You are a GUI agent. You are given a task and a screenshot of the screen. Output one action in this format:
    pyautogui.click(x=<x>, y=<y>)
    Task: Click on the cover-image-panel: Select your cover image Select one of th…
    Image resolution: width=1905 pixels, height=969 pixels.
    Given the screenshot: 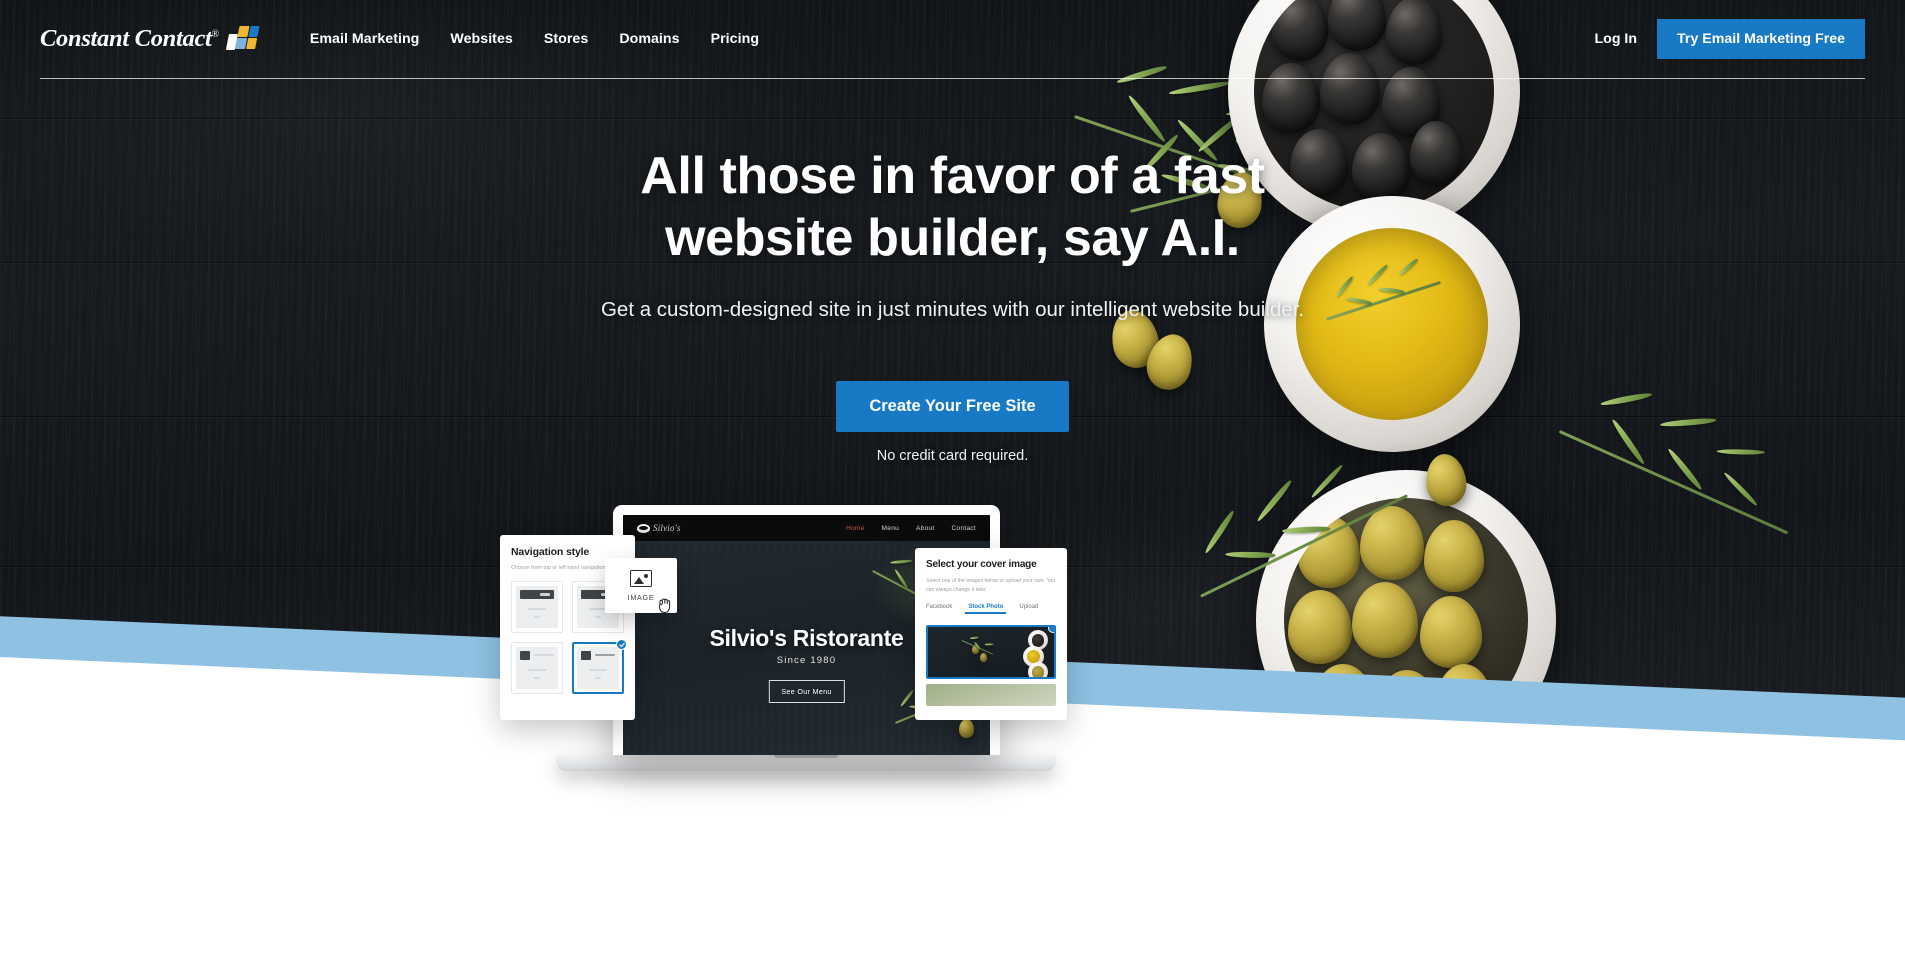 What is the action you would take?
    pyautogui.click(x=991, y=634)
    